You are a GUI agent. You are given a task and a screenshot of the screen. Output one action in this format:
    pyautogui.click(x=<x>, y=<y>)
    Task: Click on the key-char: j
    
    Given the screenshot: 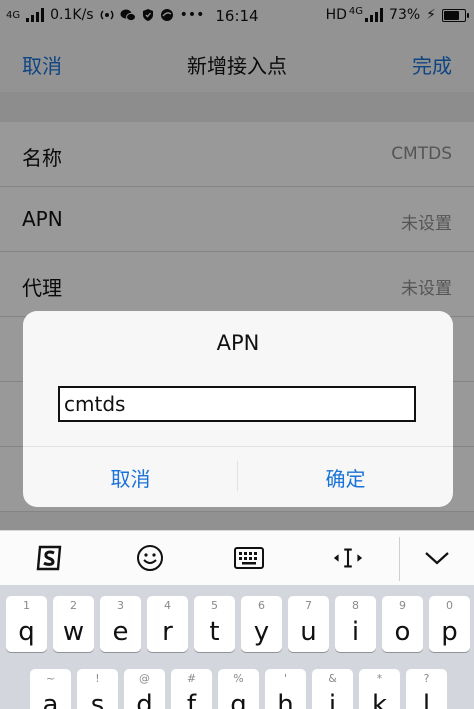 What is the action you would take?
    pyautogui.click(x=332, y=699)
    